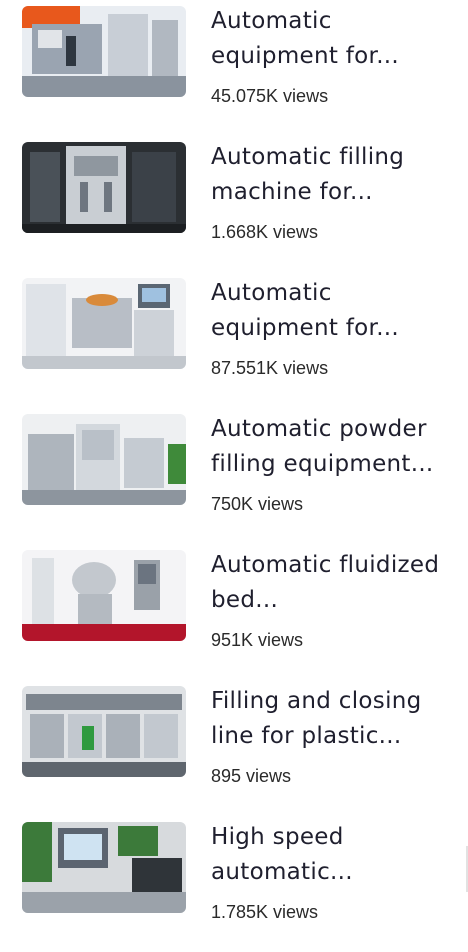 The image size is (468, 952). Describe the element at coordinates (270, 368) in the screenshot. I see `view-count: 87.551K views` at that location.